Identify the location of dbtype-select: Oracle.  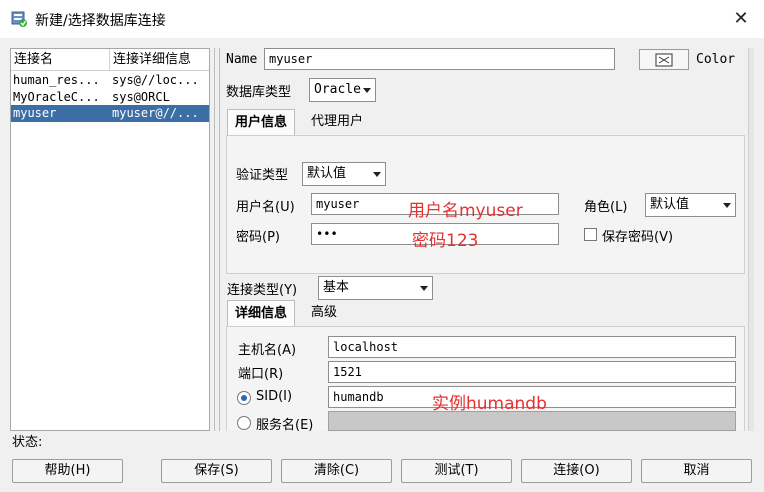
(342, 90).